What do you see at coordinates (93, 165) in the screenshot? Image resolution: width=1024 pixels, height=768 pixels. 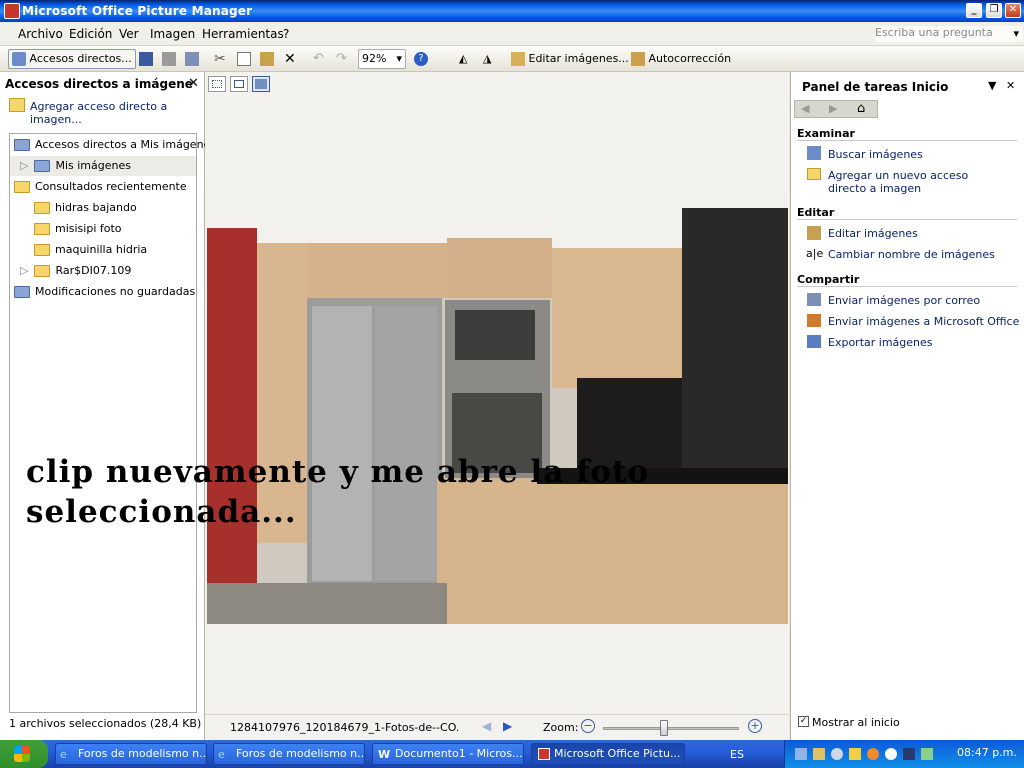 I see `tree-label: Mis imágenes` at bounding box center [93, 165].